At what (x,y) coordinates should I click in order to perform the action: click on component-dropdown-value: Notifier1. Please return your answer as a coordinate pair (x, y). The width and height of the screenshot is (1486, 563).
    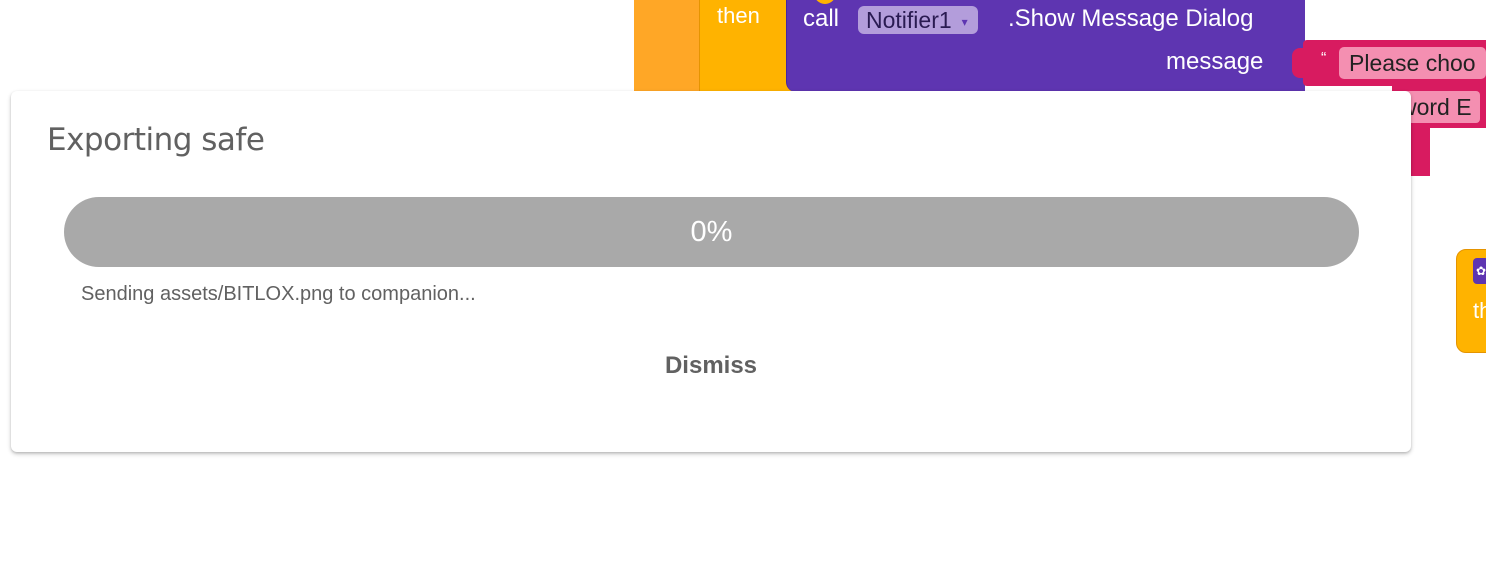
    Looking at the image, I should click on (909, 20).